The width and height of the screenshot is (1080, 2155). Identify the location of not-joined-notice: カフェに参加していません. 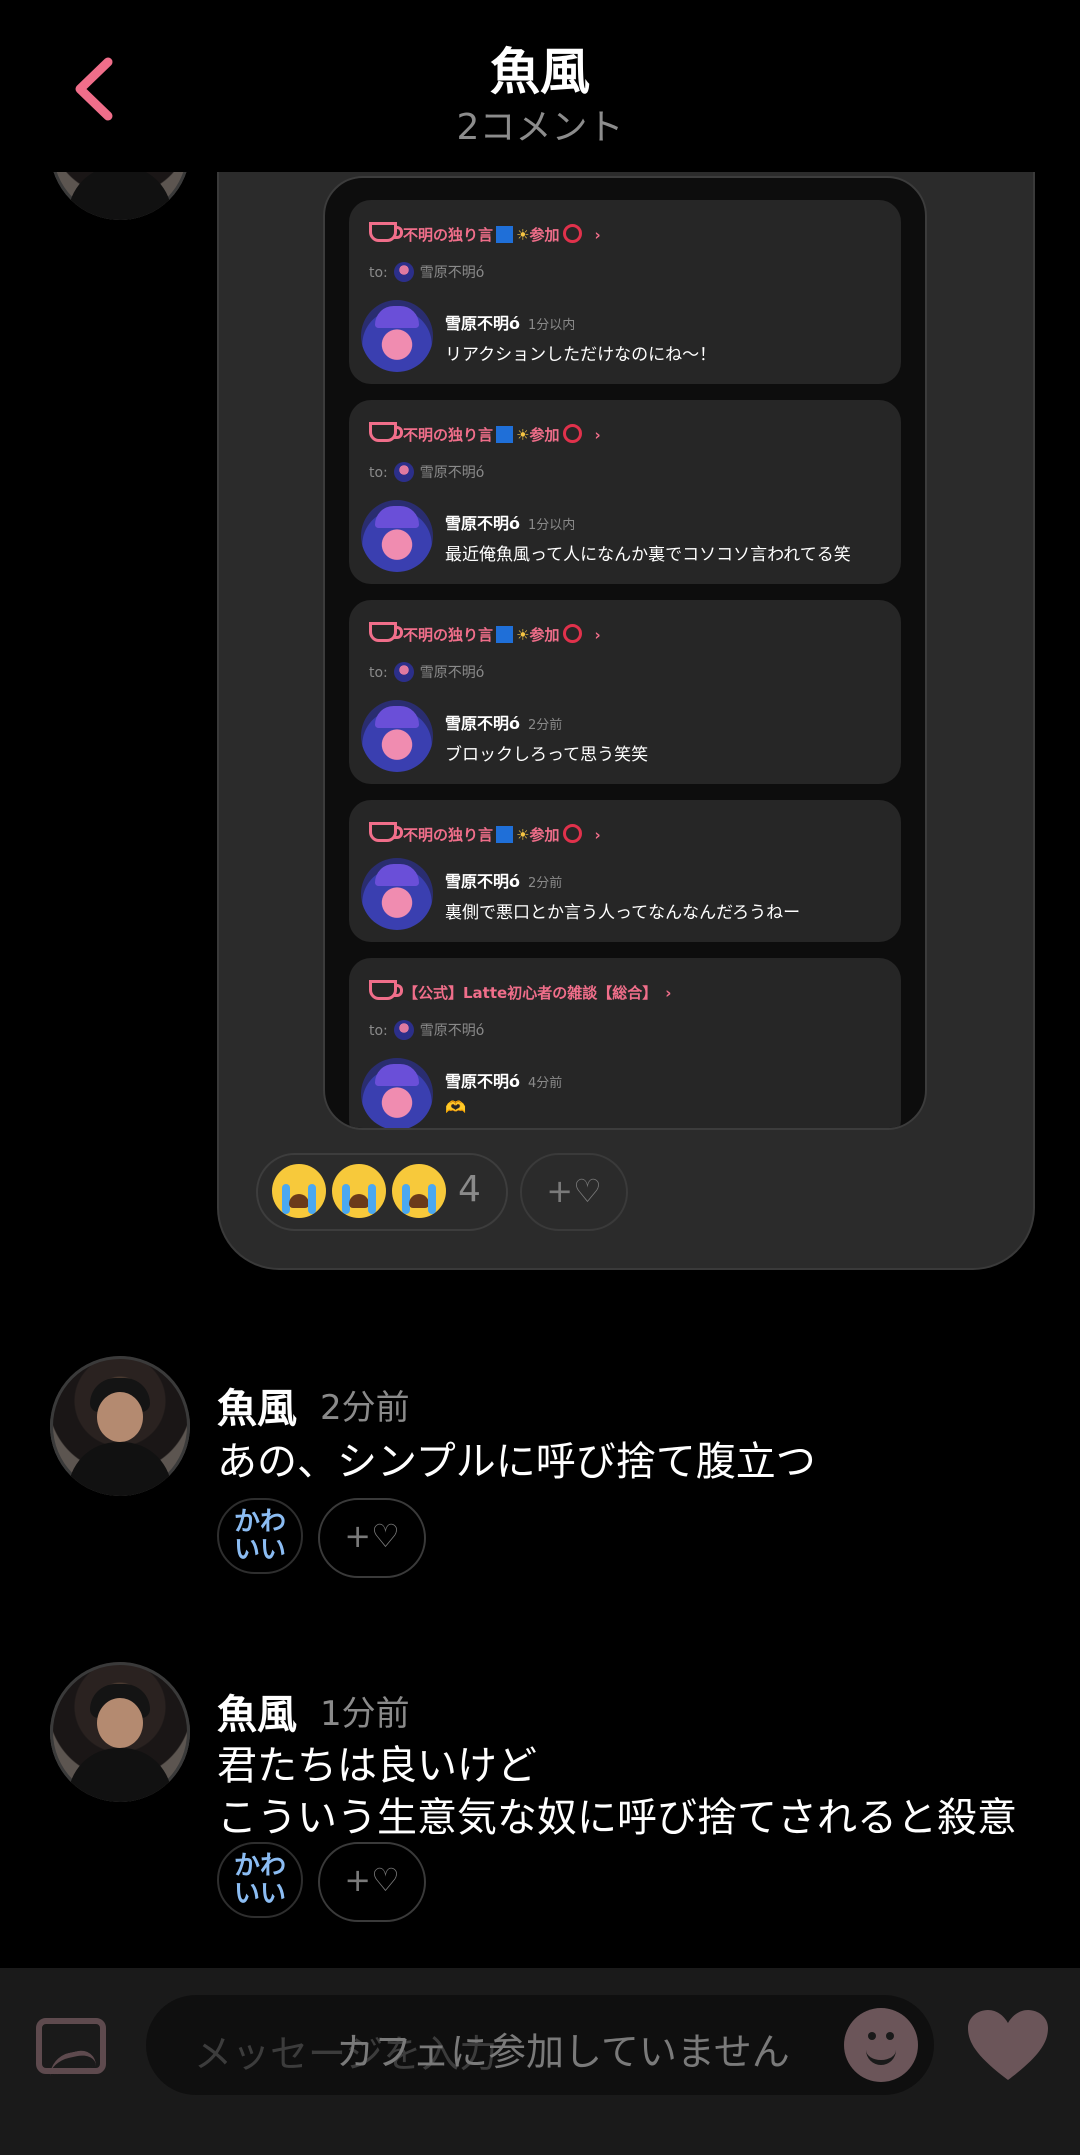
(563, 2052).